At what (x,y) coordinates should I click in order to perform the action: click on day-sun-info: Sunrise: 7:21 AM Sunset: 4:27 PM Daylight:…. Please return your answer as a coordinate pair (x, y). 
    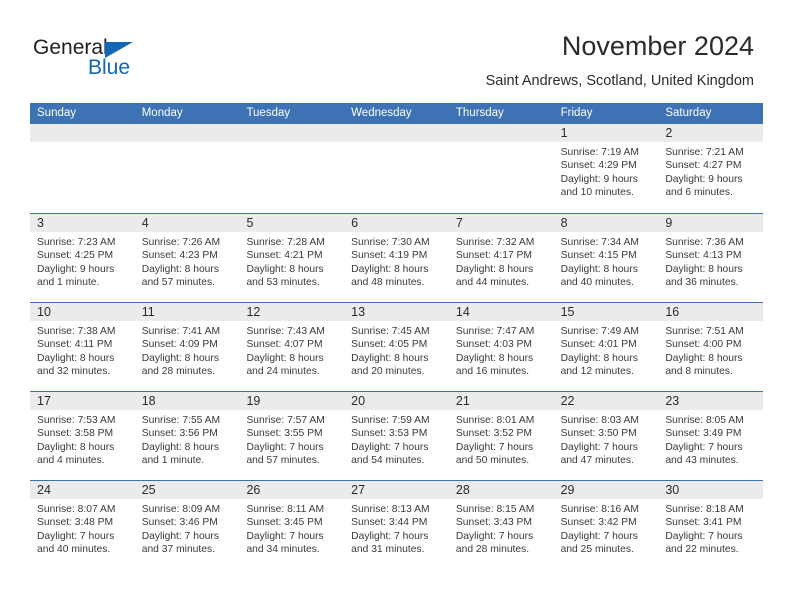
    Looking at the image, I should click on (710, 171).